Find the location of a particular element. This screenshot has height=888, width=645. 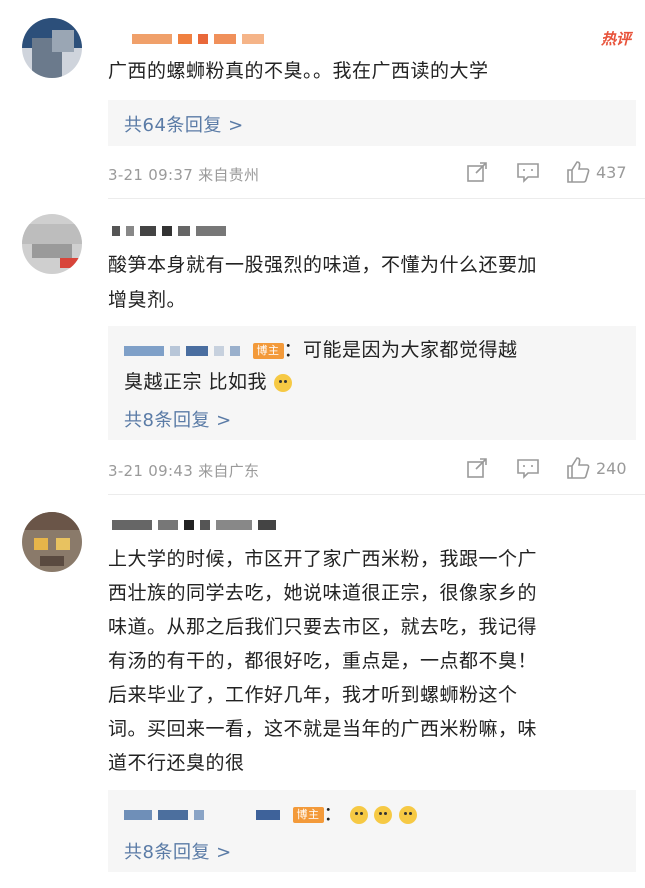

like-count: 437 is located at coordinates (611, 172).